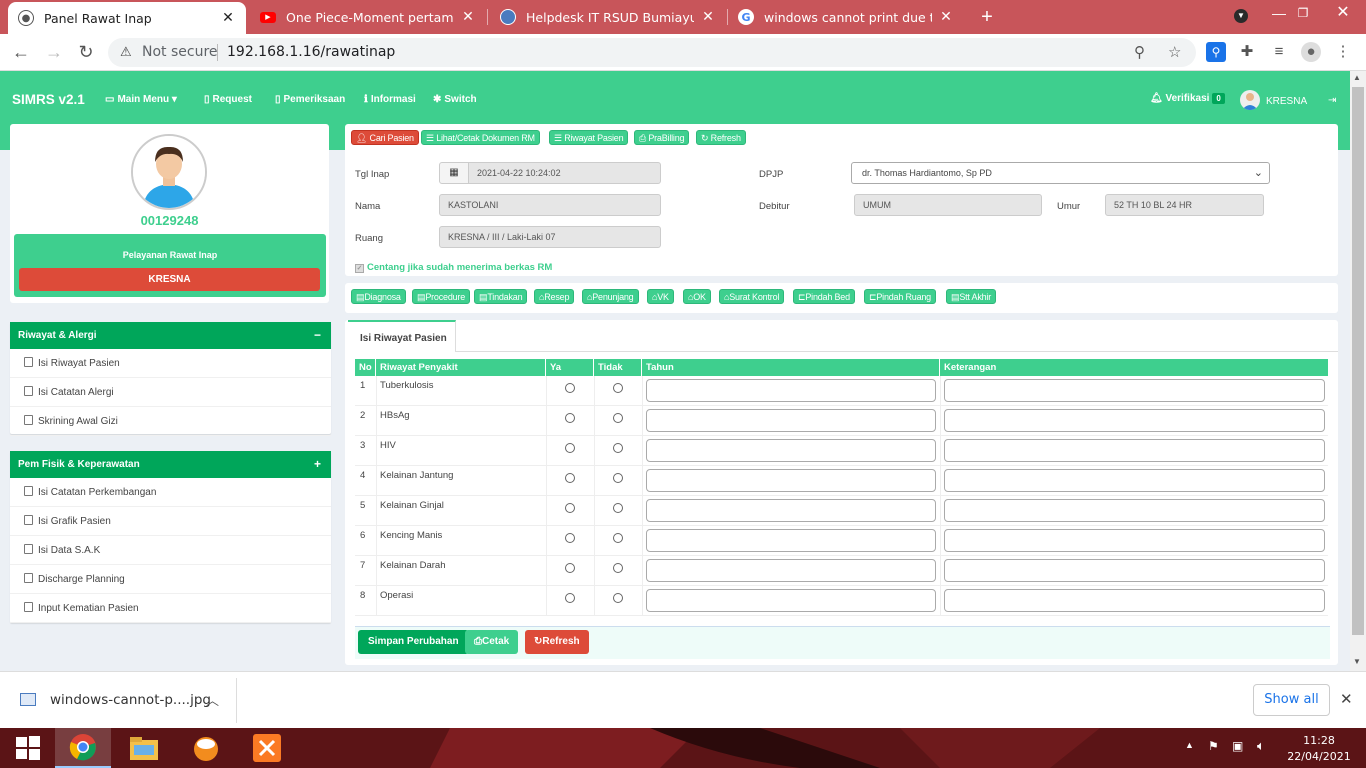  I want to click on procedure-button: ▤Procedure, so click(441, 296).